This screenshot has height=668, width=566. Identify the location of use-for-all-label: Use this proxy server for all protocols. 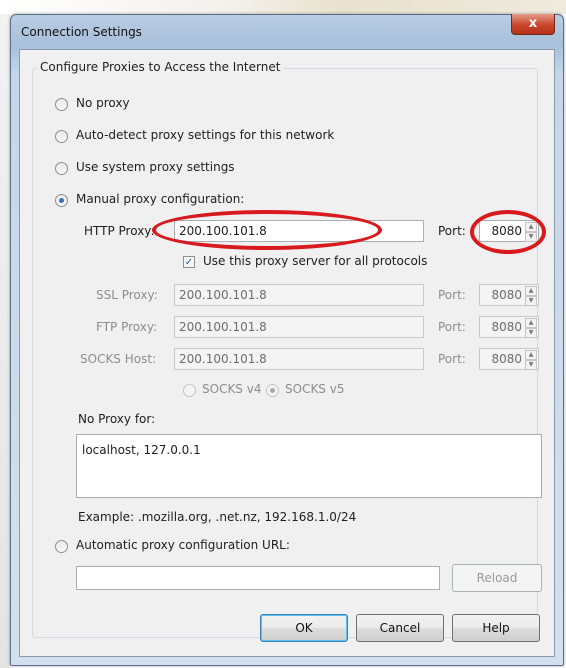
(315, 261).